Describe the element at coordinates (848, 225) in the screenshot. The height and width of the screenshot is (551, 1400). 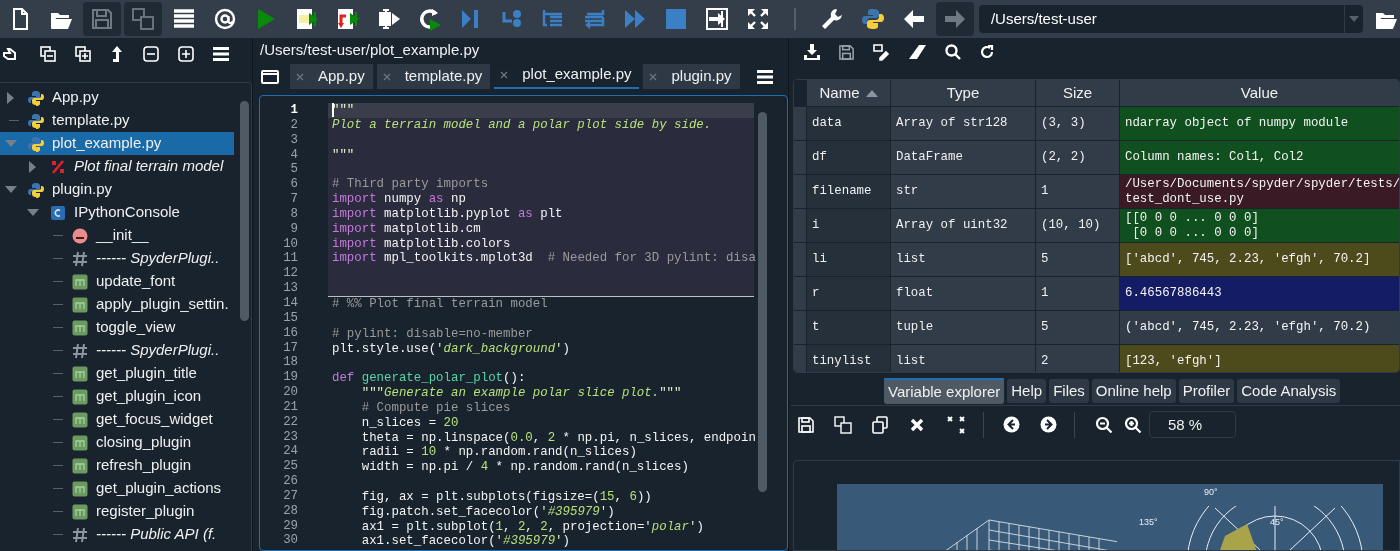
I see `table-cell: i` at that location.